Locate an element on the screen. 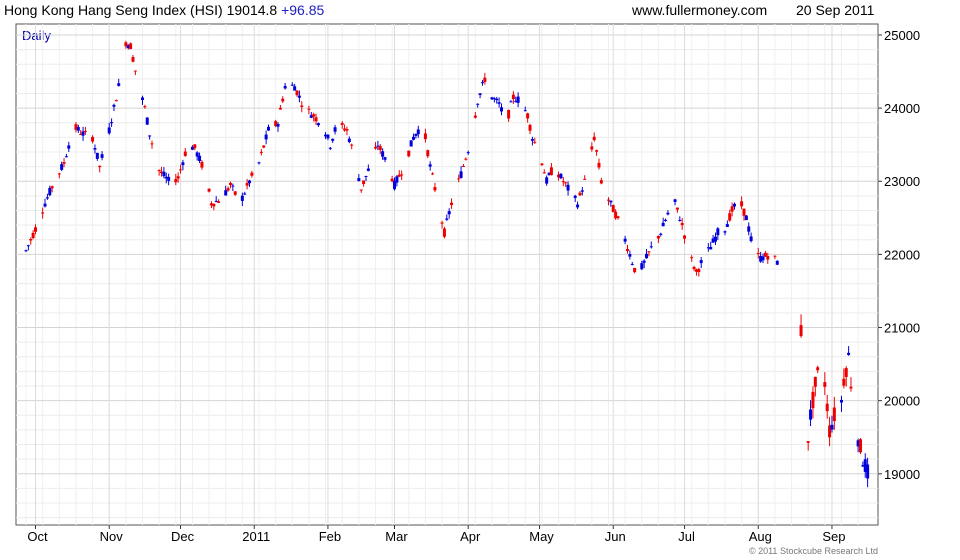 This screenshot has height=560, width=960. x-tick-label: Jun is located at coordinates (615, 536).